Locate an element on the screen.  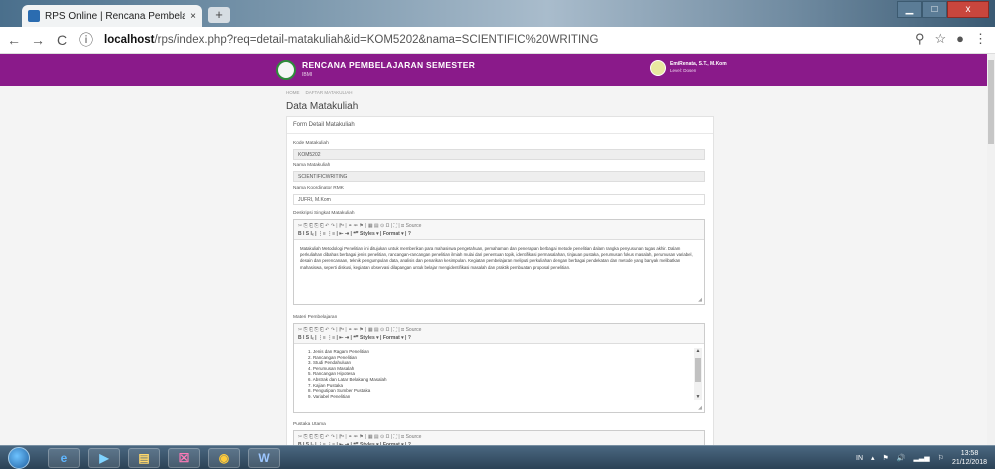
maximize-button: □ is located at coordinates (934, 9).